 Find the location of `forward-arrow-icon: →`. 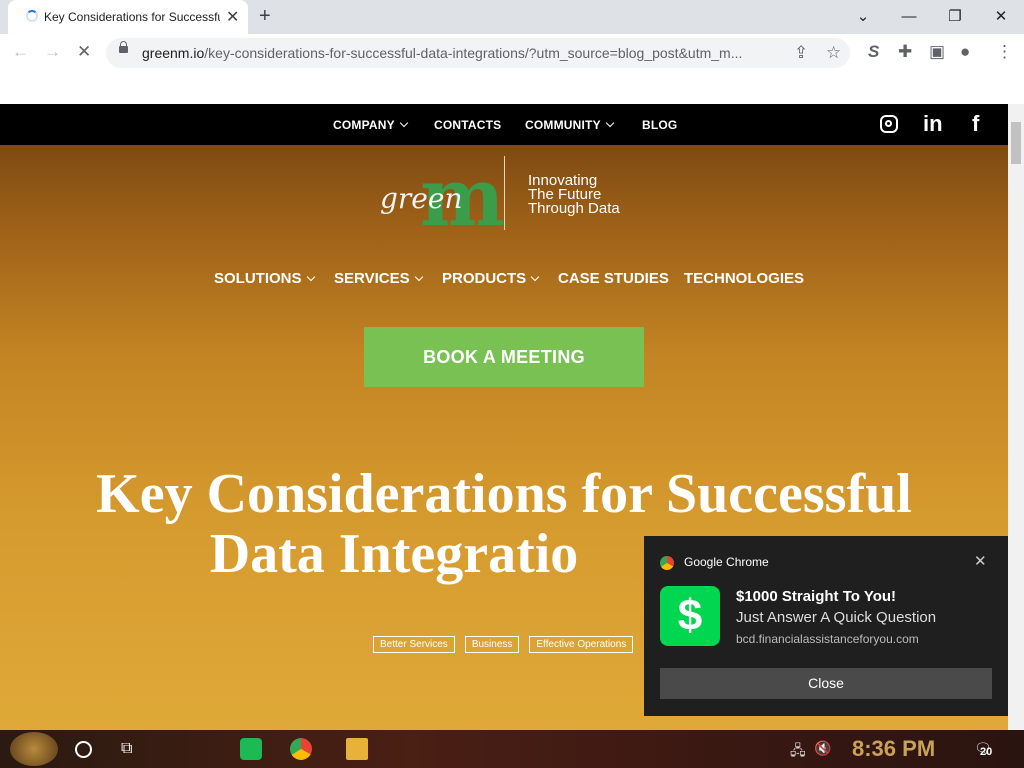

forward-arrow-icon: → is located at coordinates (52, 52).